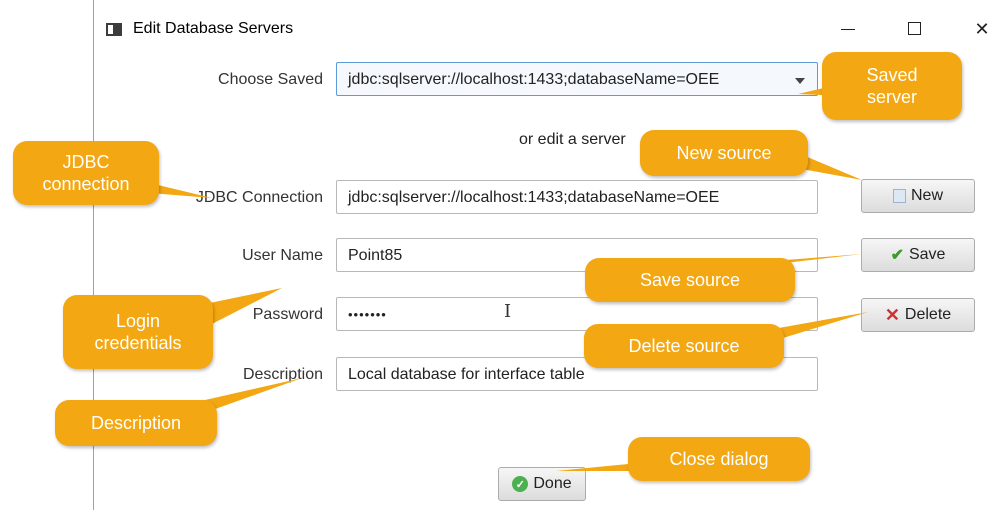 The image size is (1004, 510). Describe the element at coordinates (136, 423) in the screenshot. I see `callout-description: Description` at that location.